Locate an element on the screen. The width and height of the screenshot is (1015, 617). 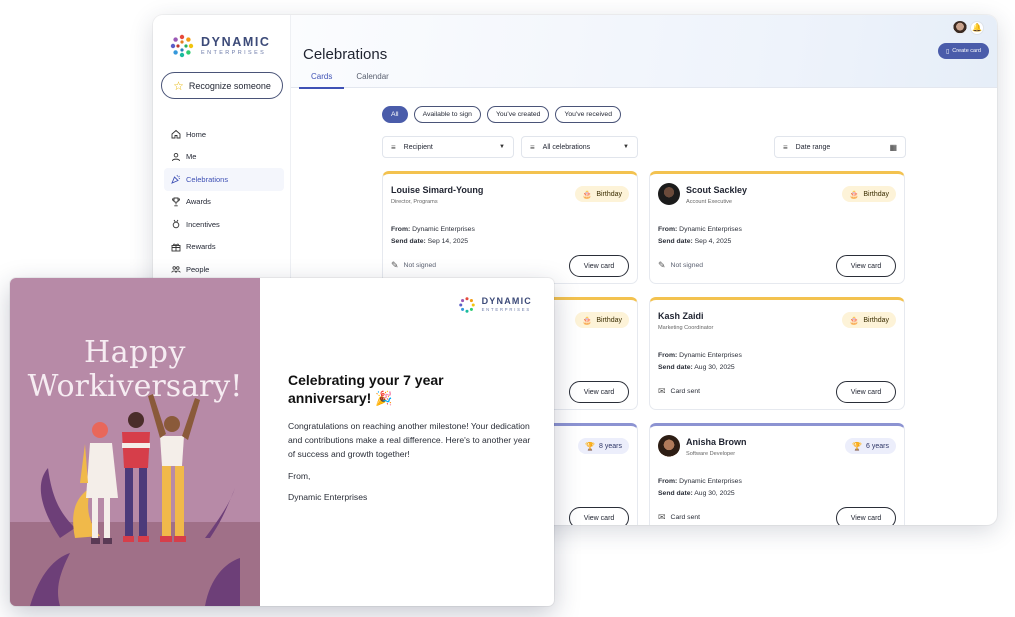
celebrating-people-illustration is located at coordinates (135, 500).